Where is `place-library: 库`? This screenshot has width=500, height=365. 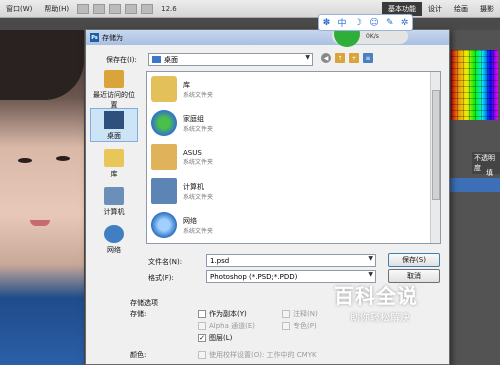 place-library: 库 is located at coordinates (114, 164).